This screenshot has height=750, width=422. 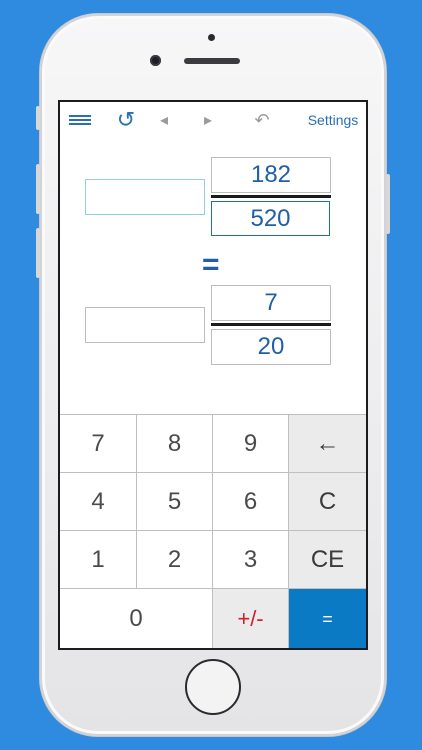 What do you see at coordinates (98, 444) in the screenshot?
I see `key-7: 7` at bounding box center [98, 444].